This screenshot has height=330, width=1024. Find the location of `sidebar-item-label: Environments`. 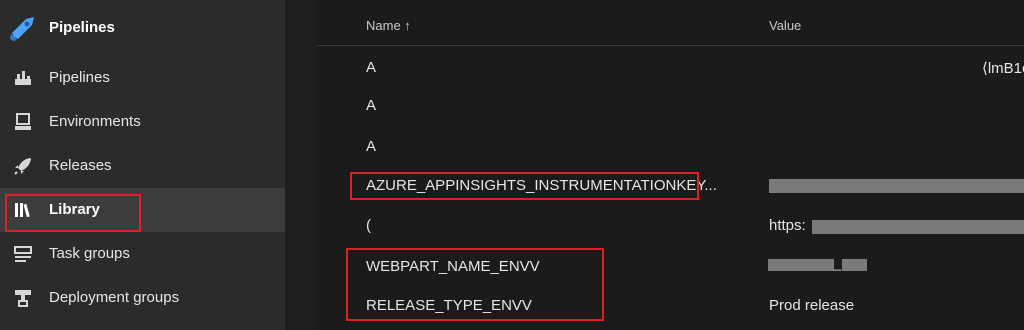

sidebar-item-label: Environments is located at coordinates (95, 121).